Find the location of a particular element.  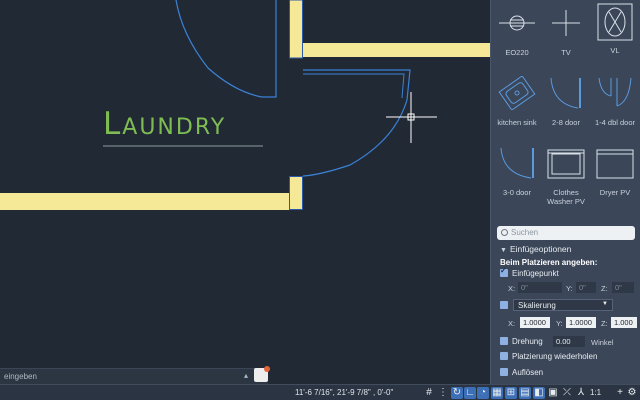

ip-x-label: X: is located at coordinates (512, 288).